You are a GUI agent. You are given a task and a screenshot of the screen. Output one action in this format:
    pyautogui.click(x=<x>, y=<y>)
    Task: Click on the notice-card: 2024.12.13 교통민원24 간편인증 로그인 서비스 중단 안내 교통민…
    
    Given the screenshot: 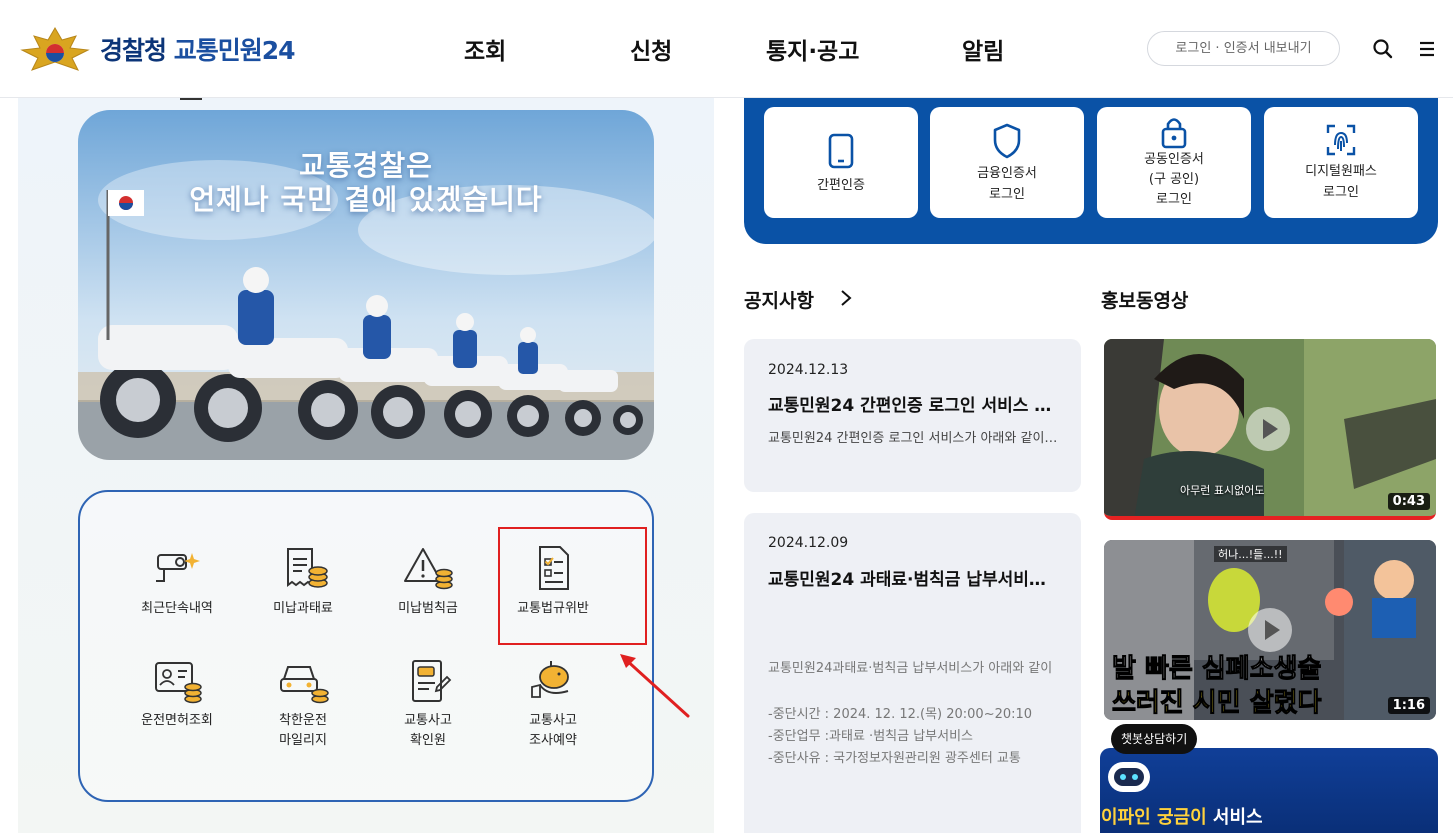 What is the action you would take?
    pyautogui.click(x=912, y=415)
    